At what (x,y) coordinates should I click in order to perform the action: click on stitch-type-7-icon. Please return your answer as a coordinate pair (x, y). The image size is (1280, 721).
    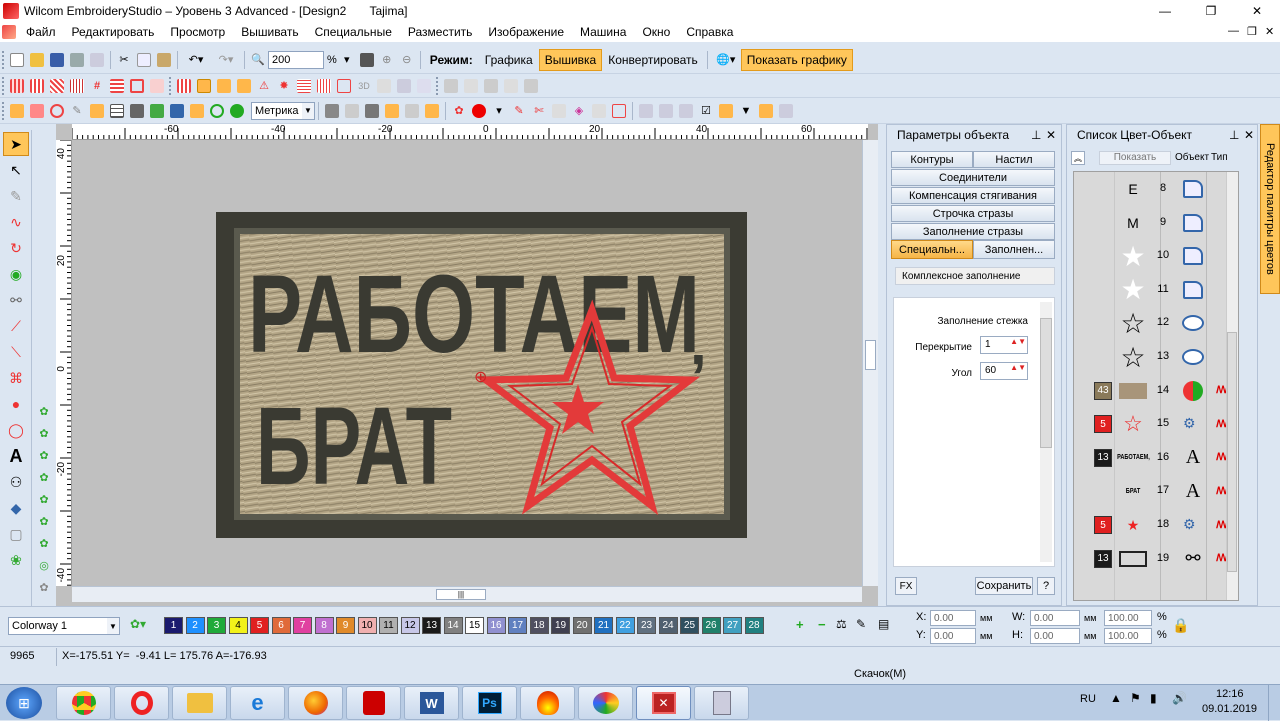
    Looking at the image, I should click on (137, 86).